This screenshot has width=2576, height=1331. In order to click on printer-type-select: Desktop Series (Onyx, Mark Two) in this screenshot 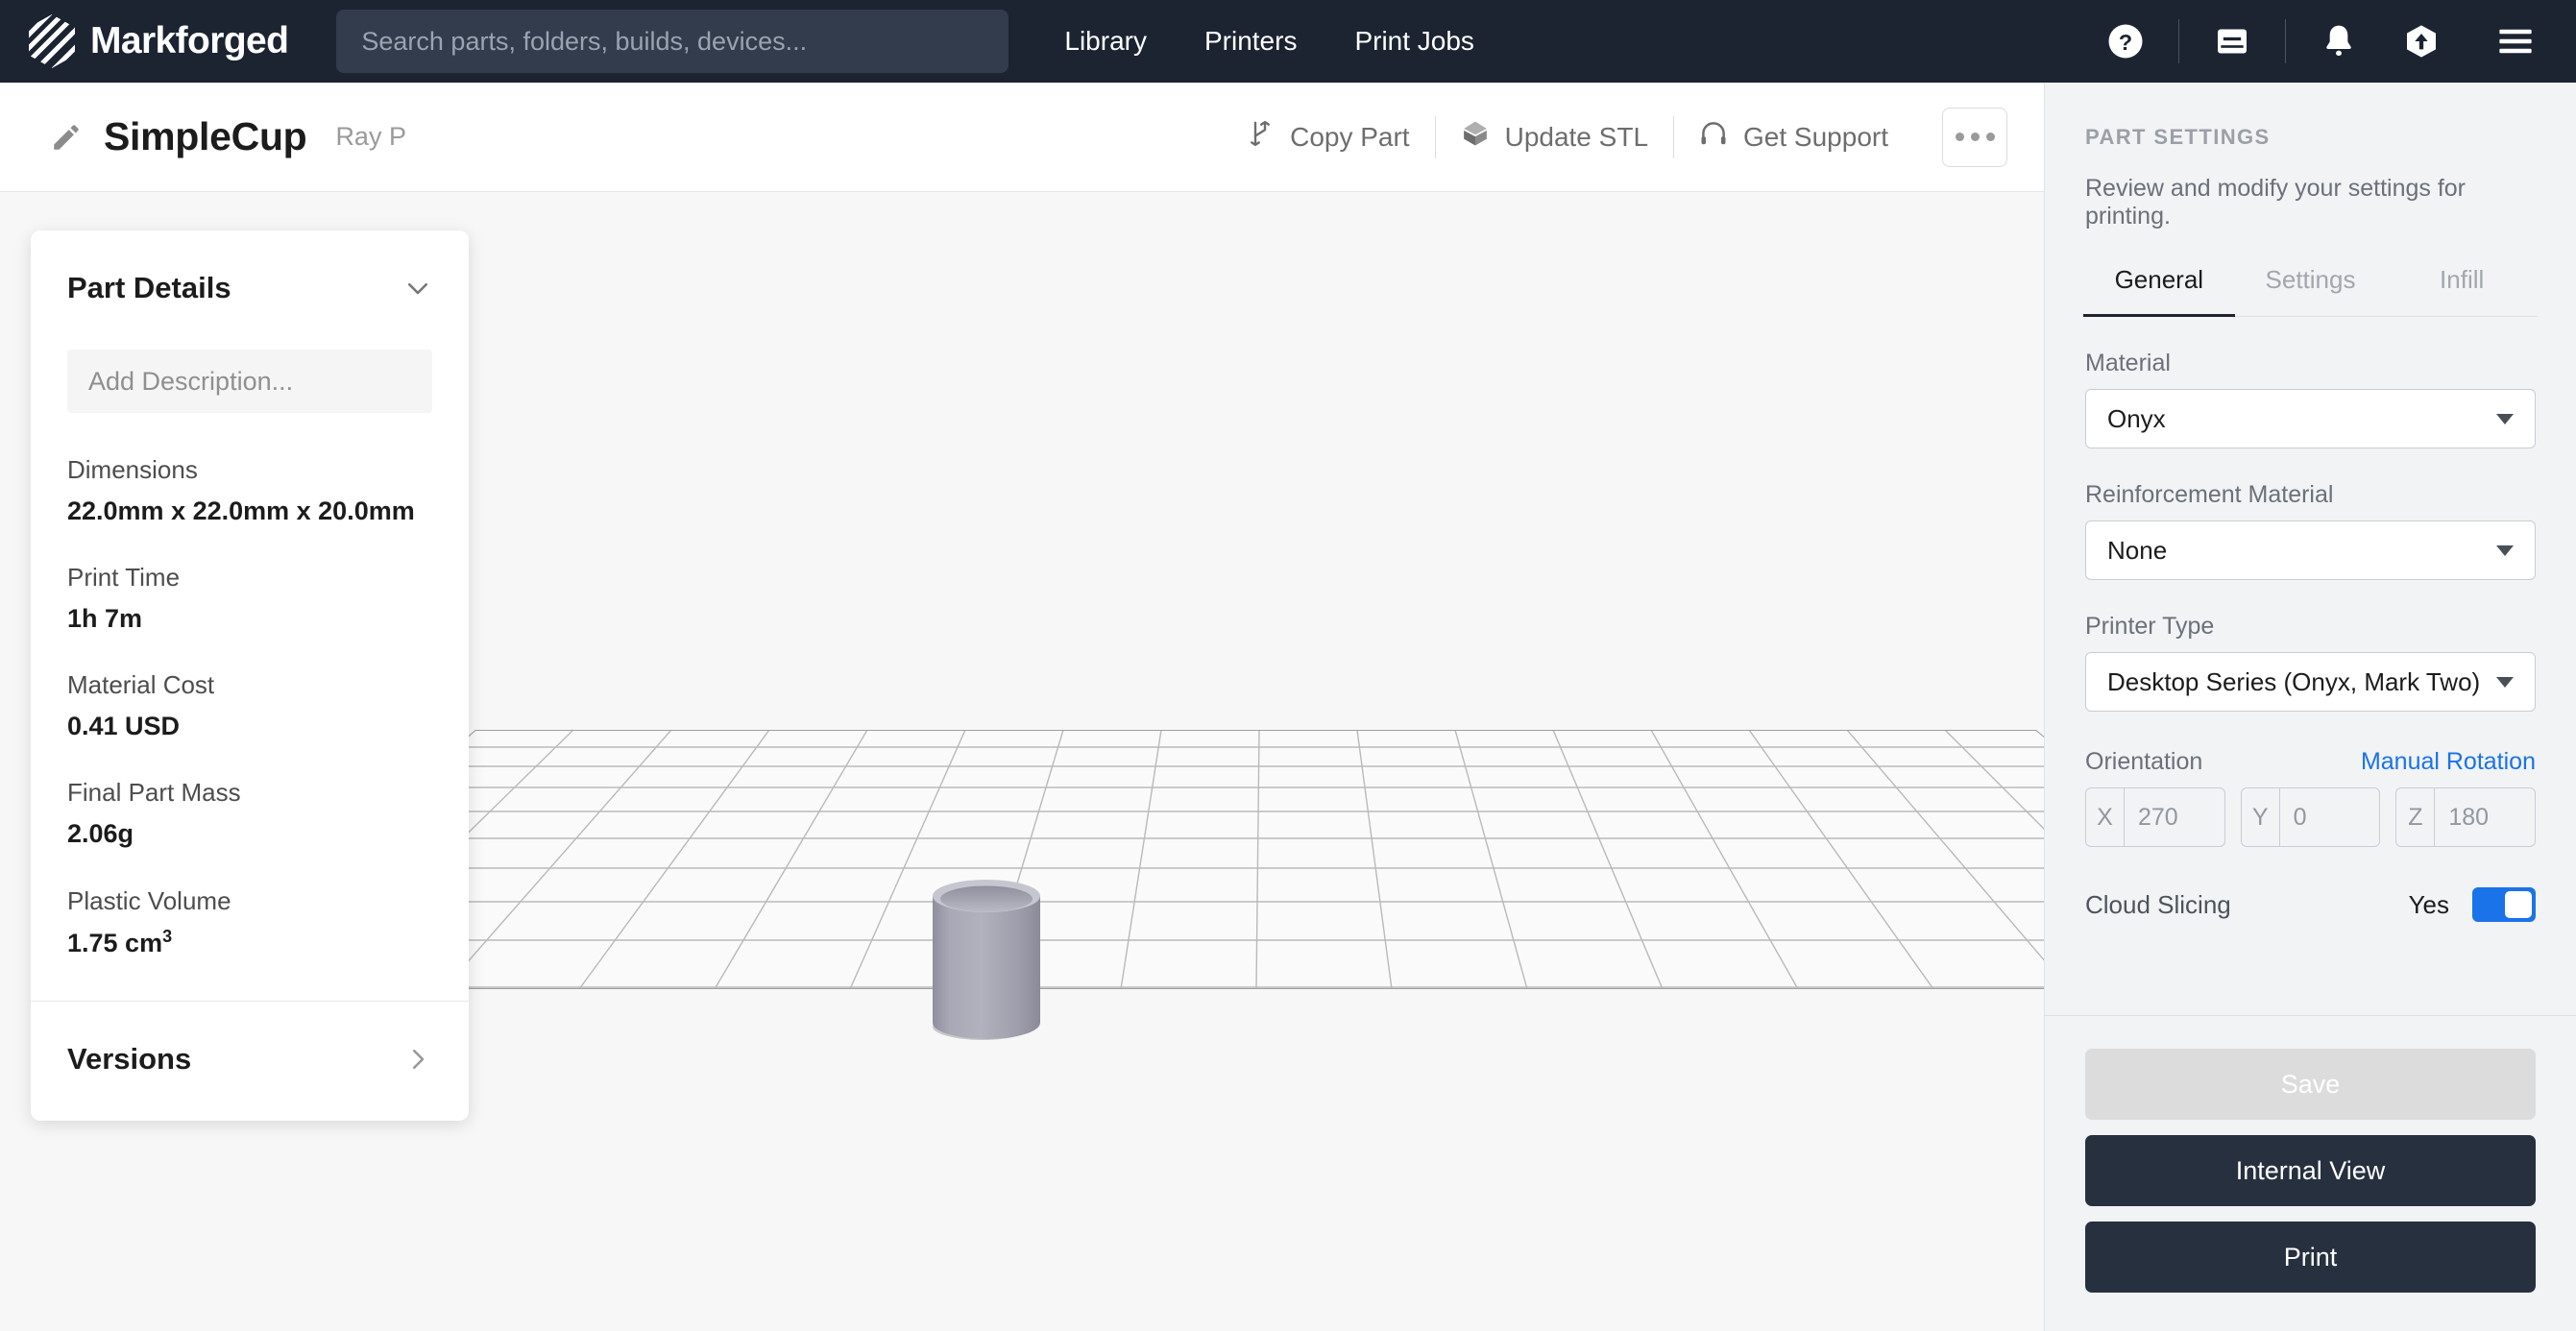, I will do `click(2310, 682)`.